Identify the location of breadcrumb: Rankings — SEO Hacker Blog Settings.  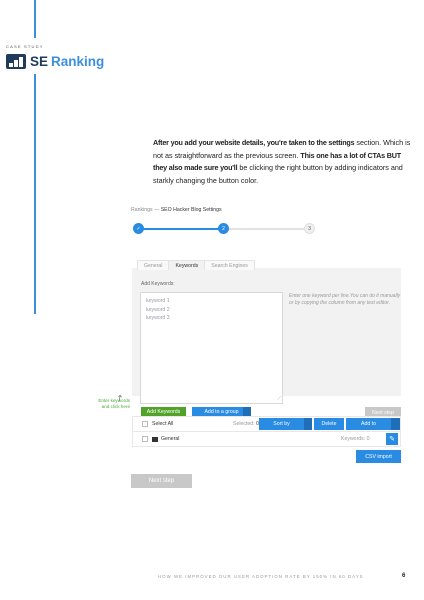
(176, 210).